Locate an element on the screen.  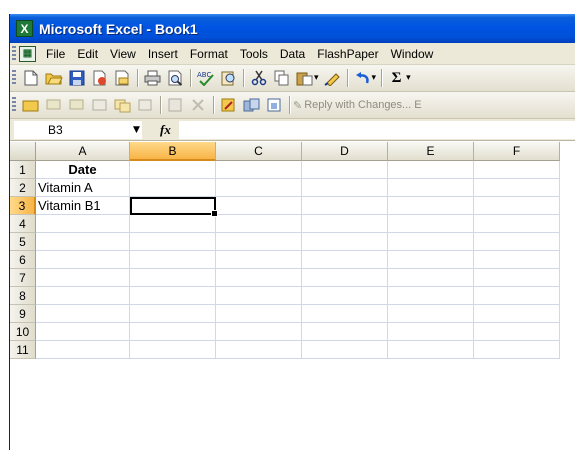
column-header-f: F is located at coordinates (517, 151).